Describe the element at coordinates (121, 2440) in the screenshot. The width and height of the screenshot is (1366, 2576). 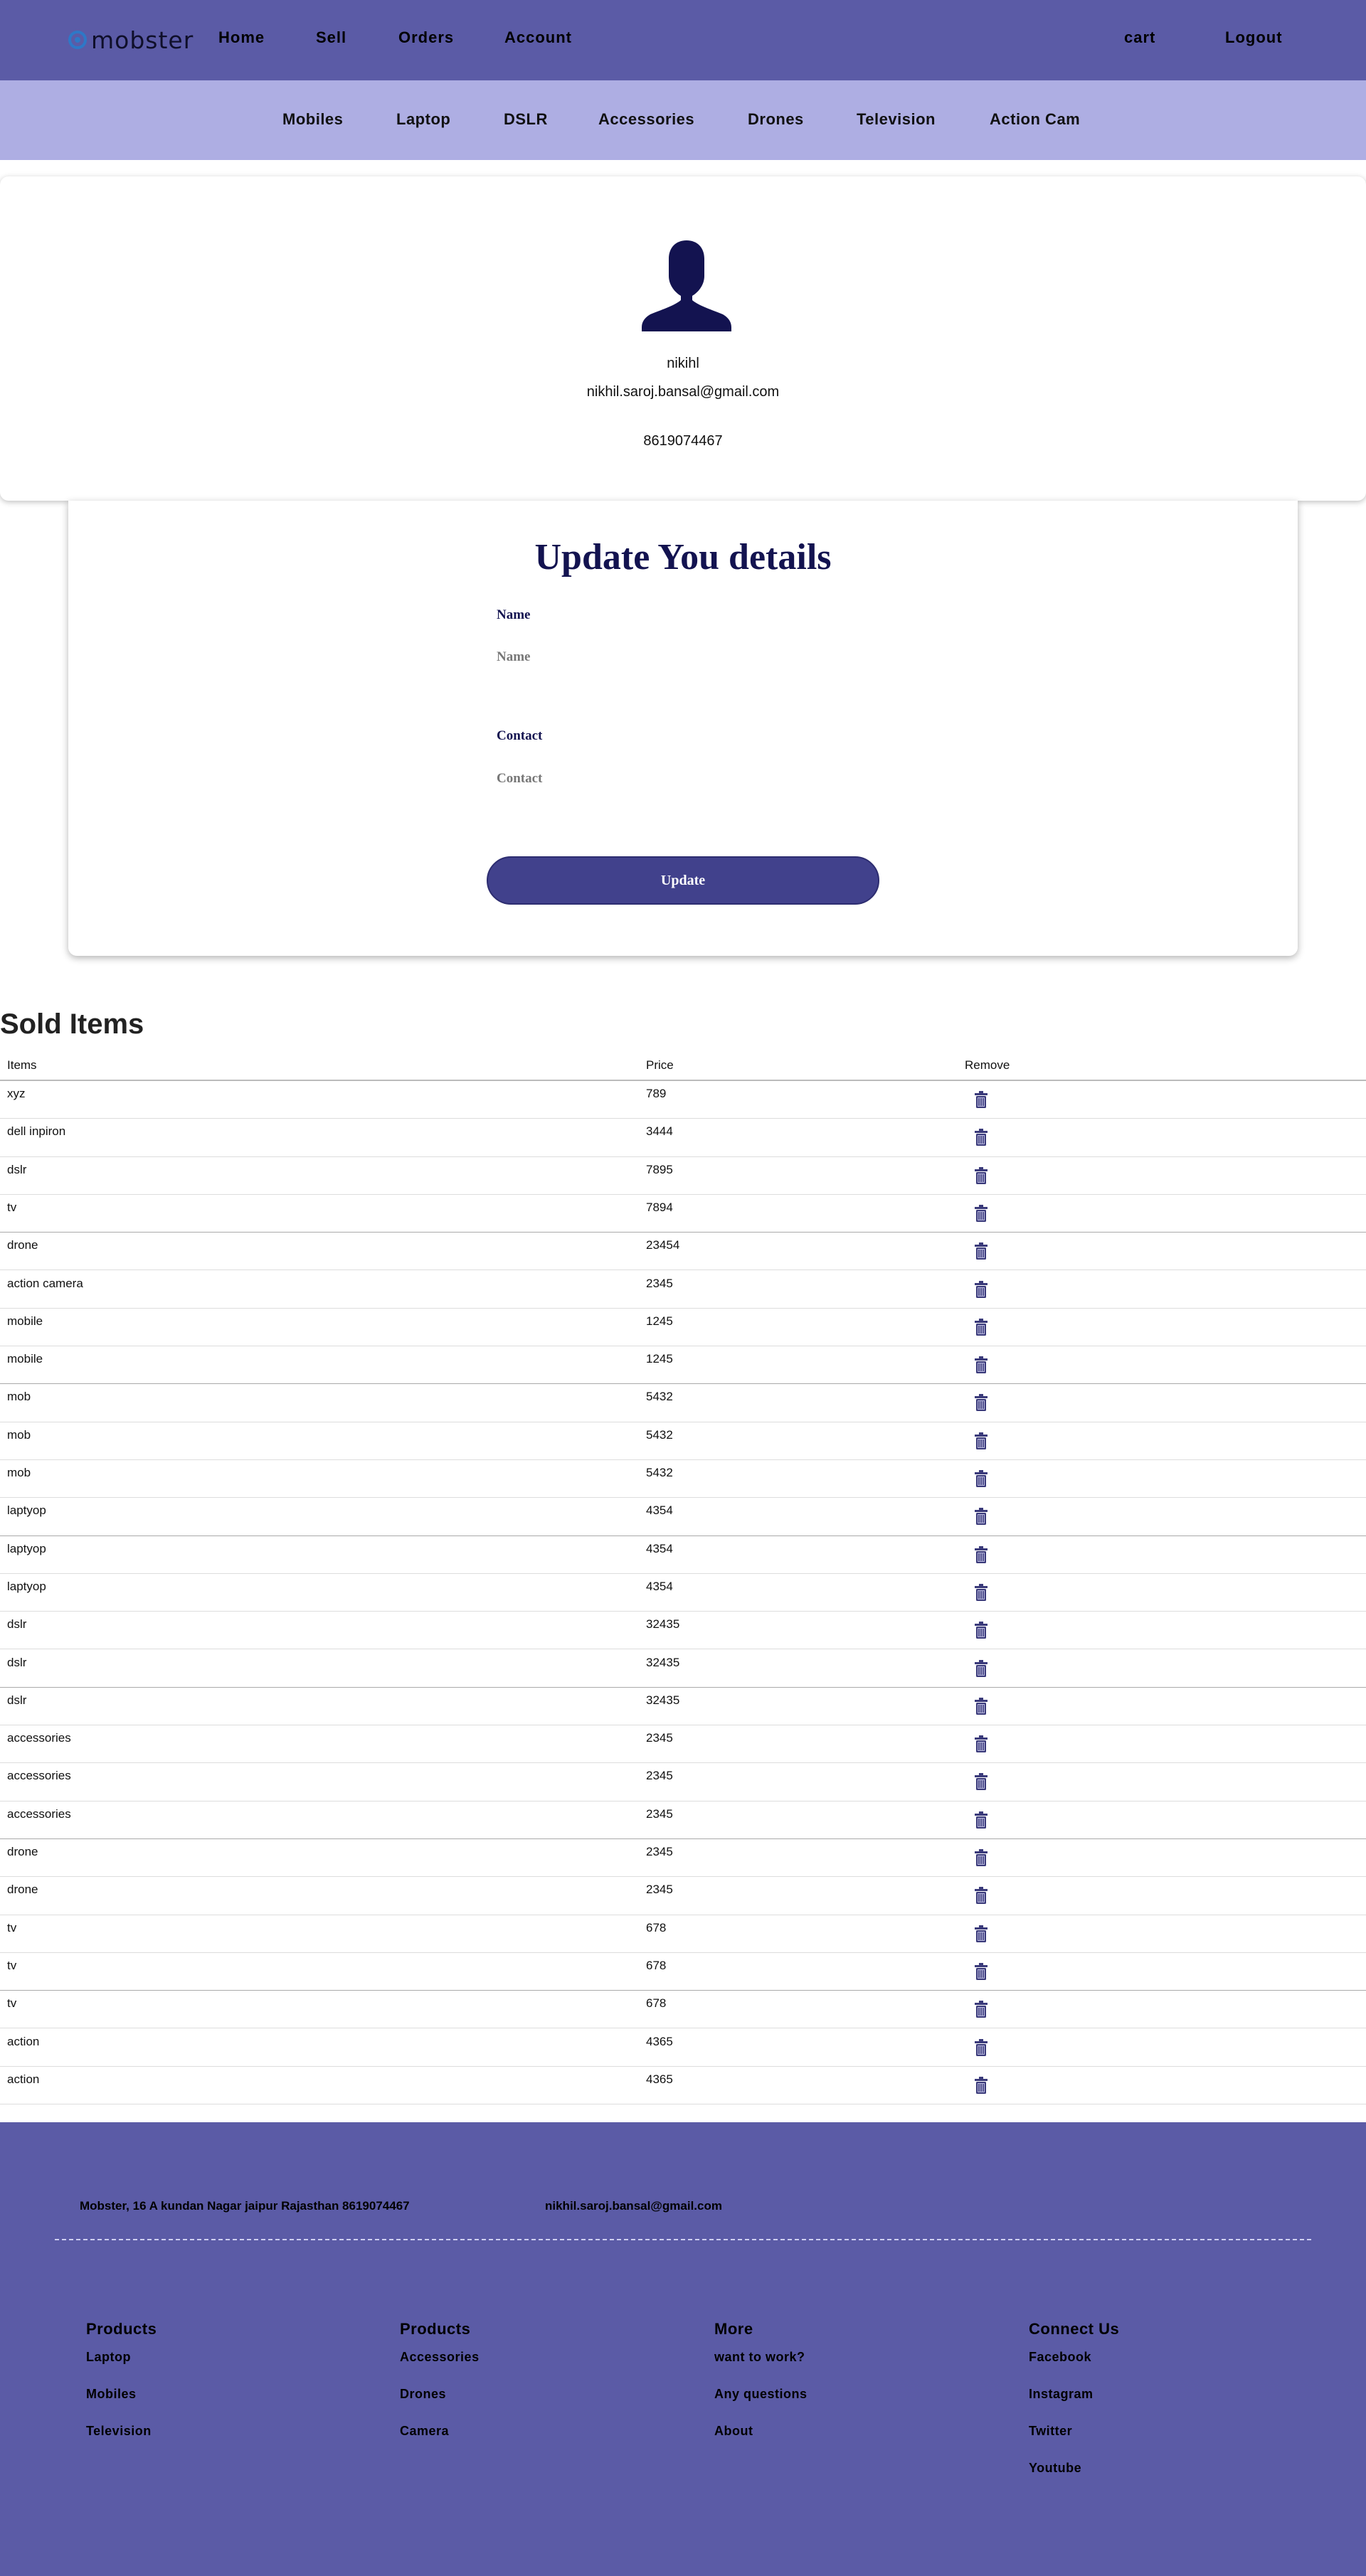
I see `footer-link-television: Television` at that location.